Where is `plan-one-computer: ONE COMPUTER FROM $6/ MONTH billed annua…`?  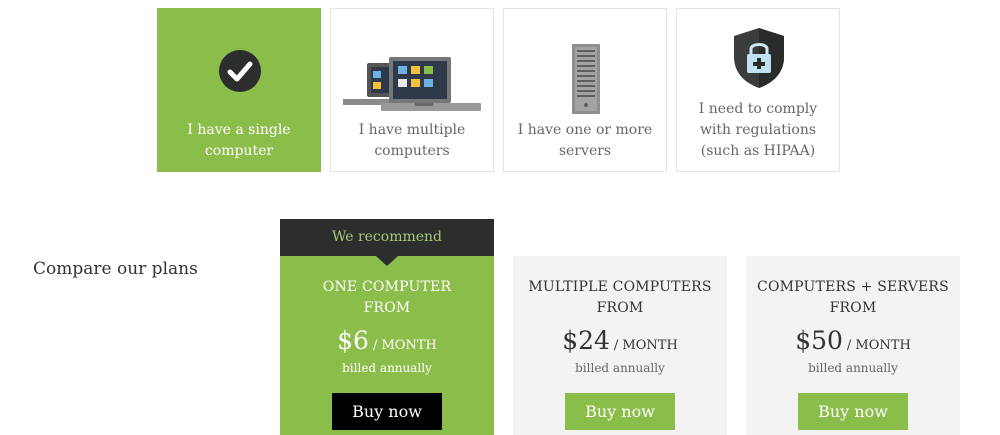
plan-one-computer: ONE COMPUTER FROM $6/ MONTH billed annua… is located at coordinates (387, 345).